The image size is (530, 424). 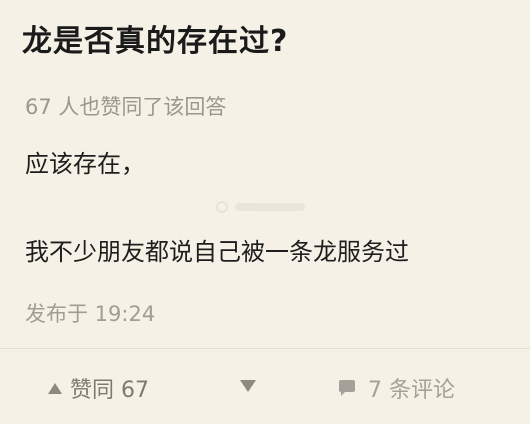 What do you see at coordinates (217, 252) in the screenshot?
I see `answer-text-line-2: 我不少朋友都说自己被一条龙服务过` at bounding box center [217, 252].